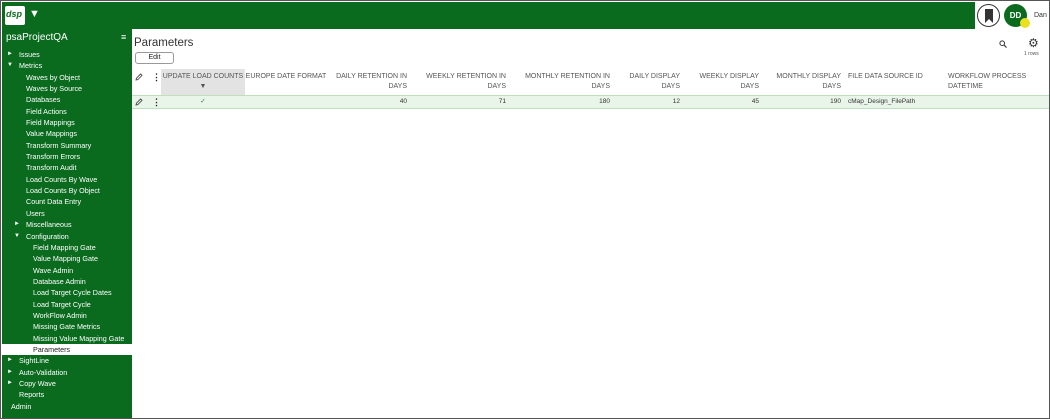 Image resolution: width=1050 pixels, height=419 pixels. I want to click on sidebar-item-copy-wave: ► Copy Wave, so click(67, 383).